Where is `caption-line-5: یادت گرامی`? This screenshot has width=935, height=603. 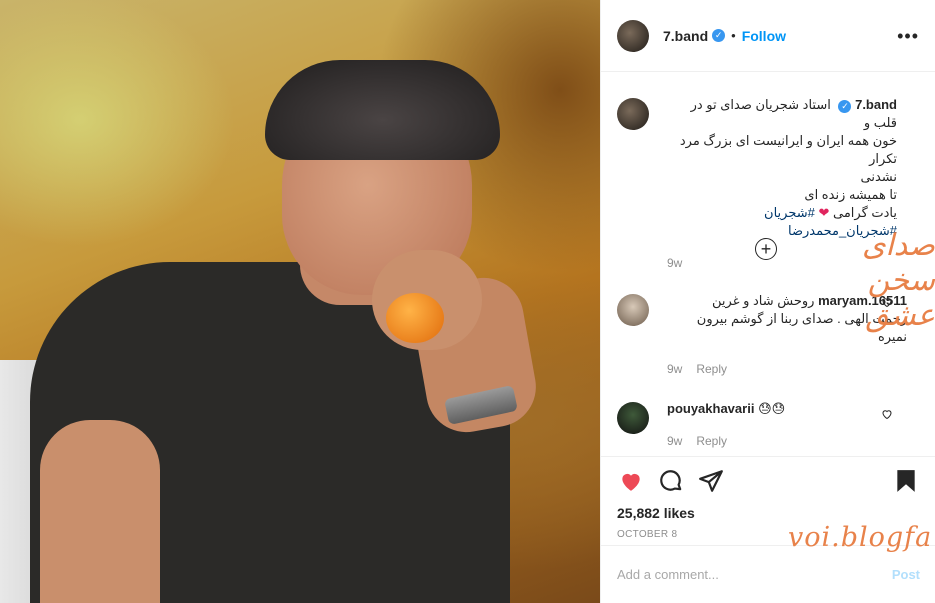 caption-line-5: یادت گرامی is located at coordinates (865, 212).